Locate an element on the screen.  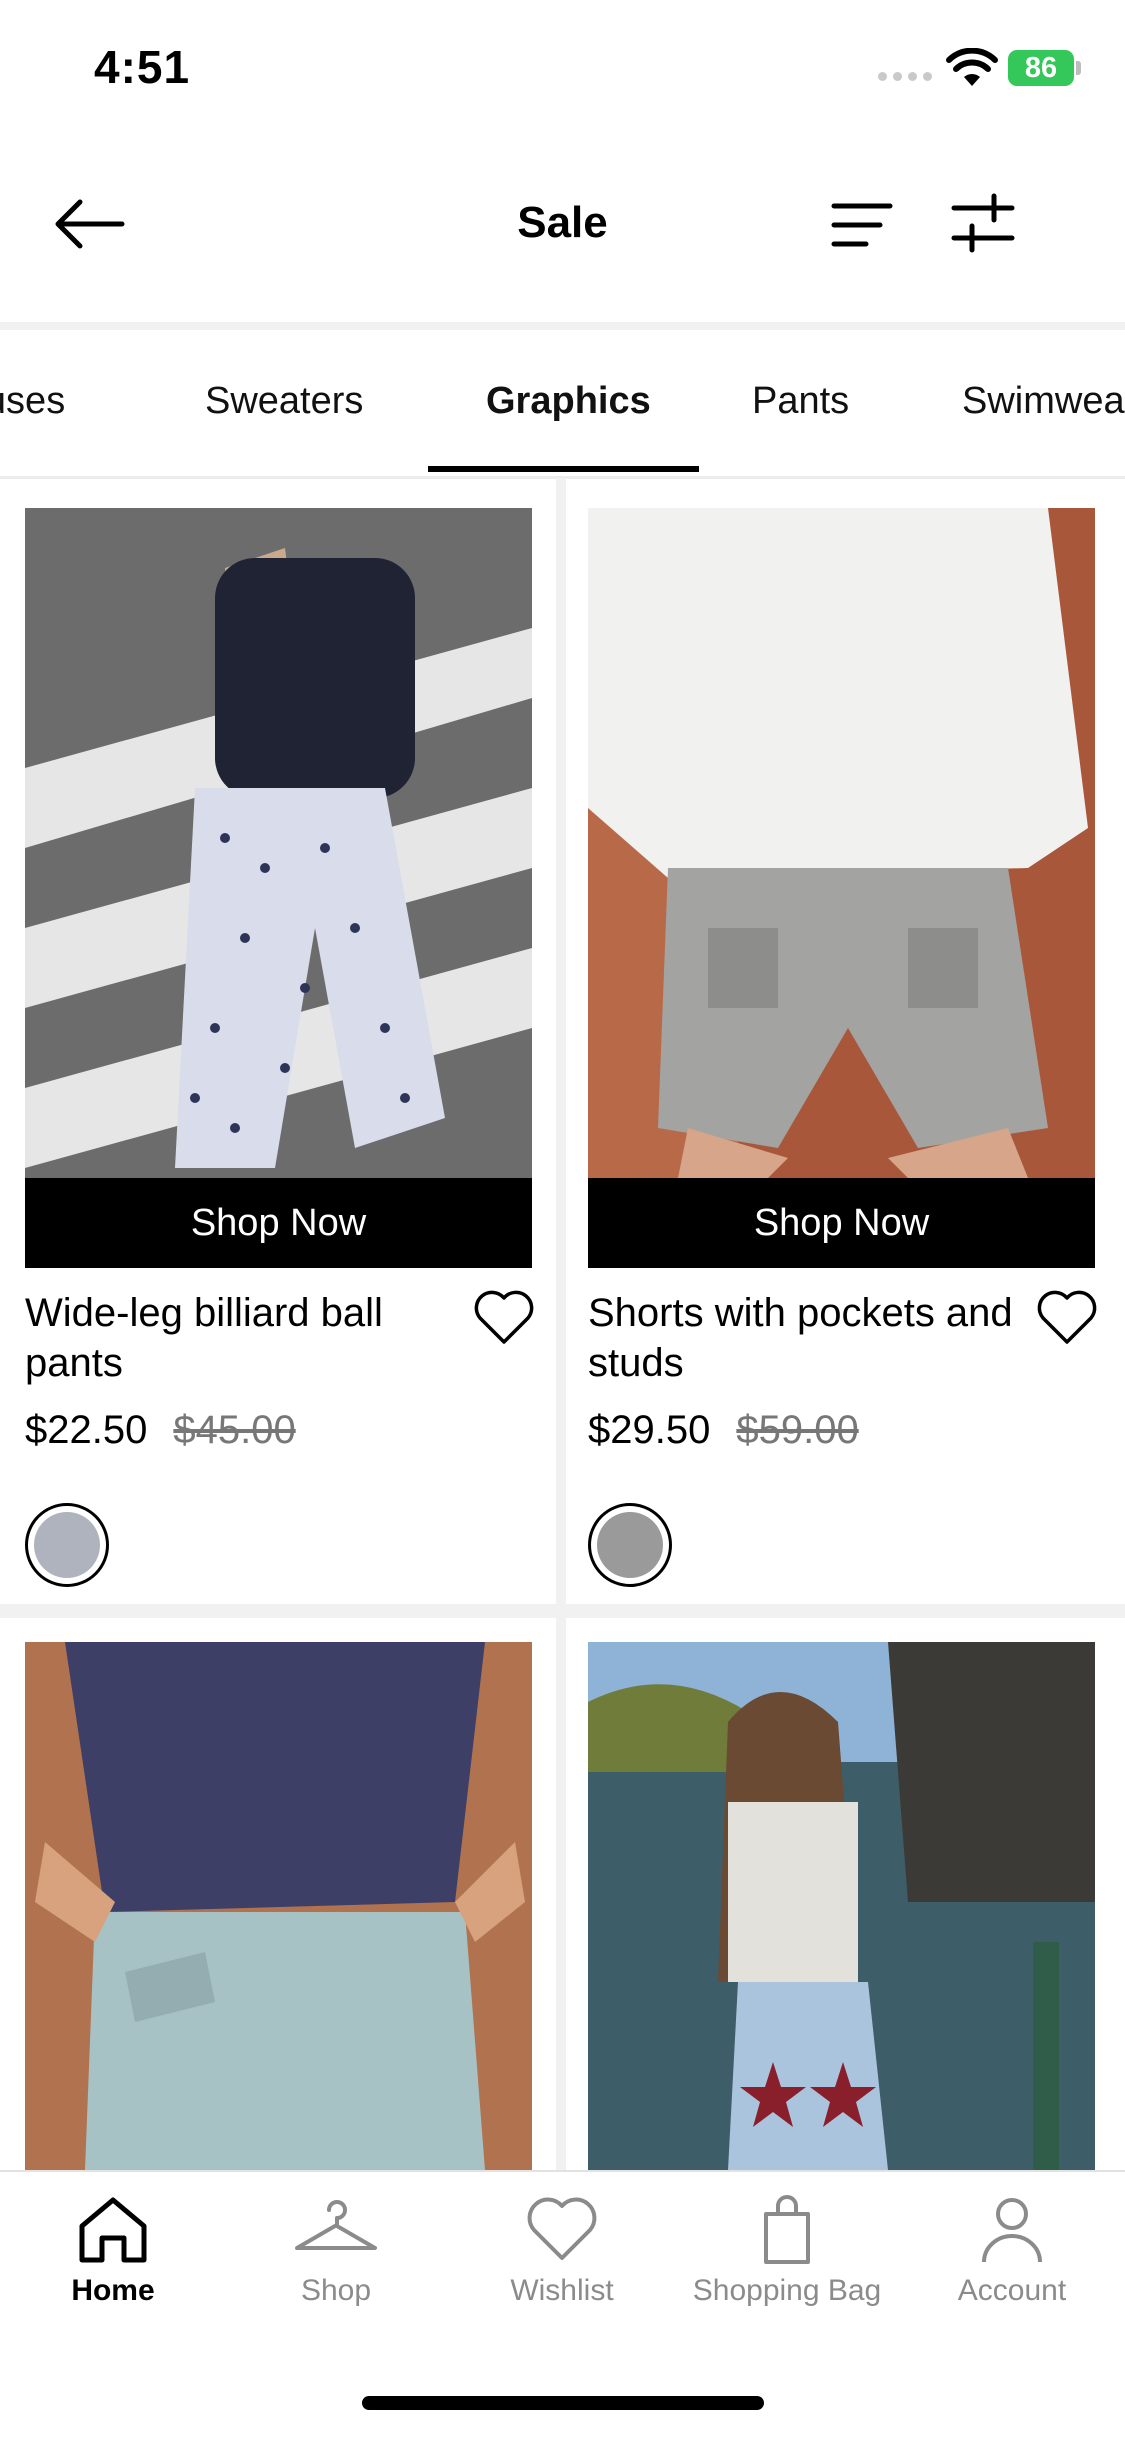
original-price: $45.00 is located at coordinates (234, 1430).